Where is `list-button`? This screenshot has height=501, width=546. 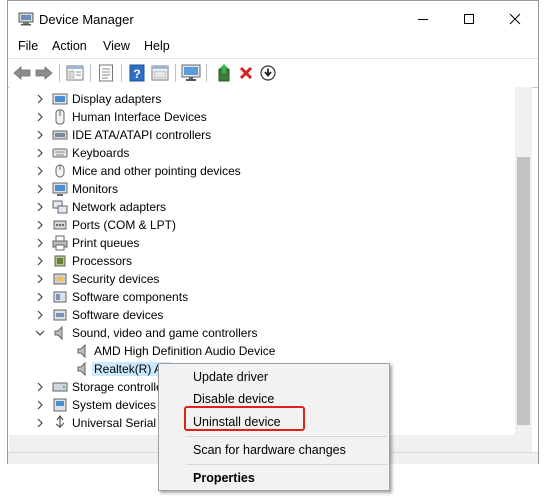 list-button is located at coordinates (106, 73).